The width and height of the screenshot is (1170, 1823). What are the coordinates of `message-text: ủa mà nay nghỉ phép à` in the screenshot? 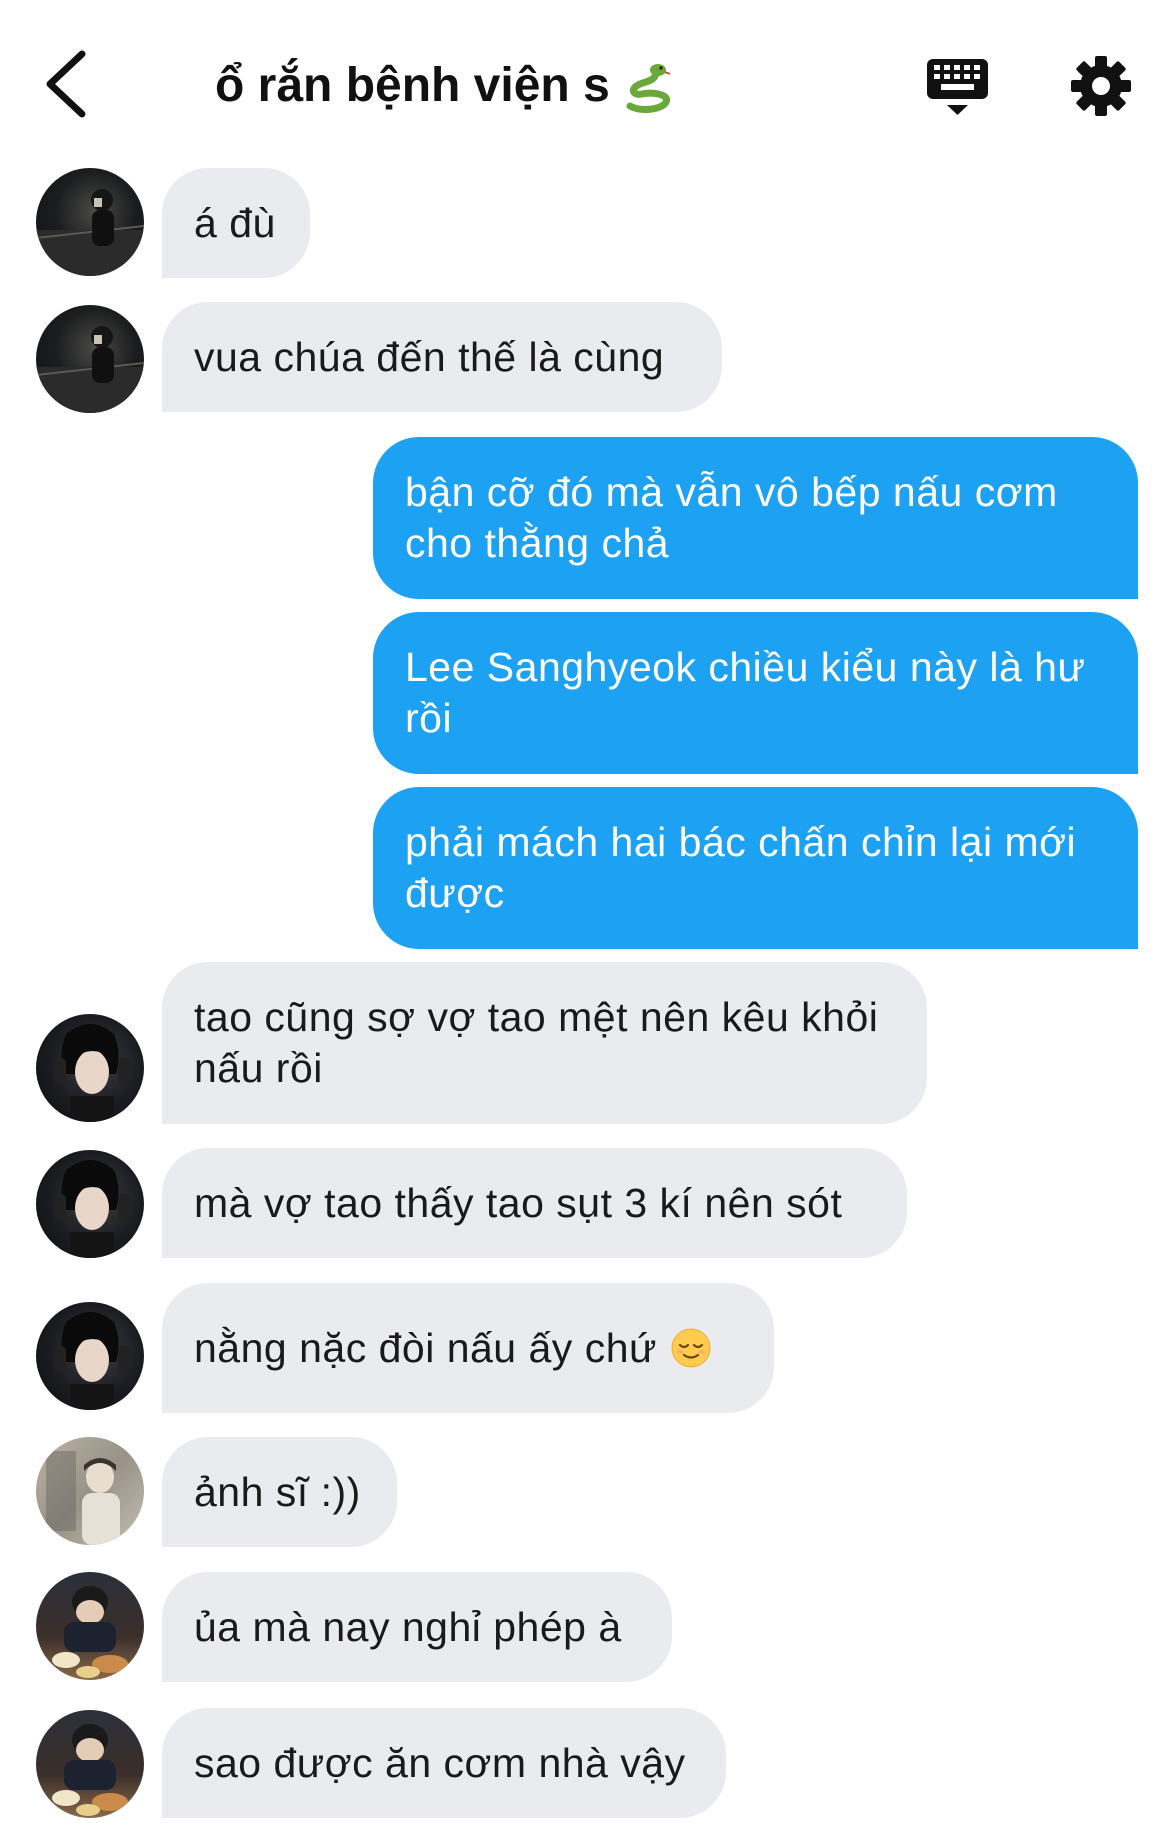 It's located at (408, 1626).